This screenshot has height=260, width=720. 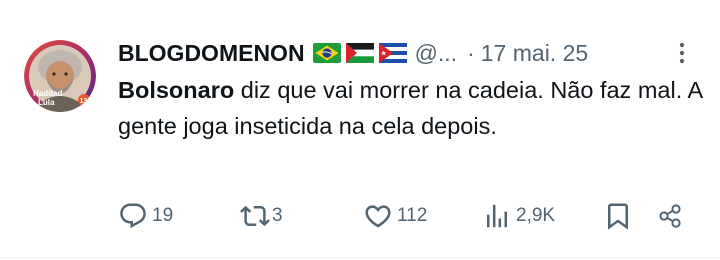 What do you see at coordinates (326, 53) in the screenshot?
I see `brazil-flag-icon` at bounding box center [326, 53].